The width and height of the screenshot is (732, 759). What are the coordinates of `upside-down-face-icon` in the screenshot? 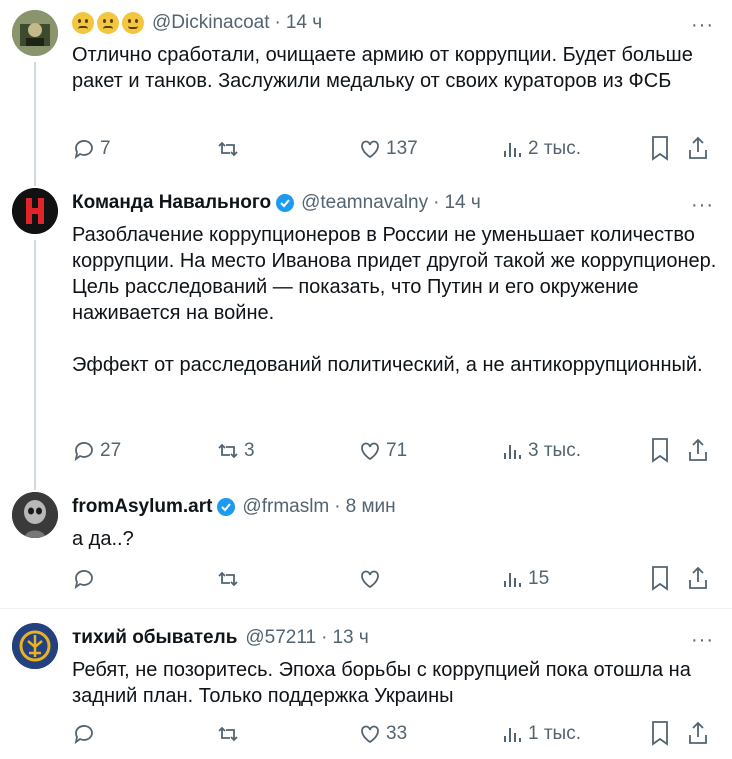 It's located at (133, 23).